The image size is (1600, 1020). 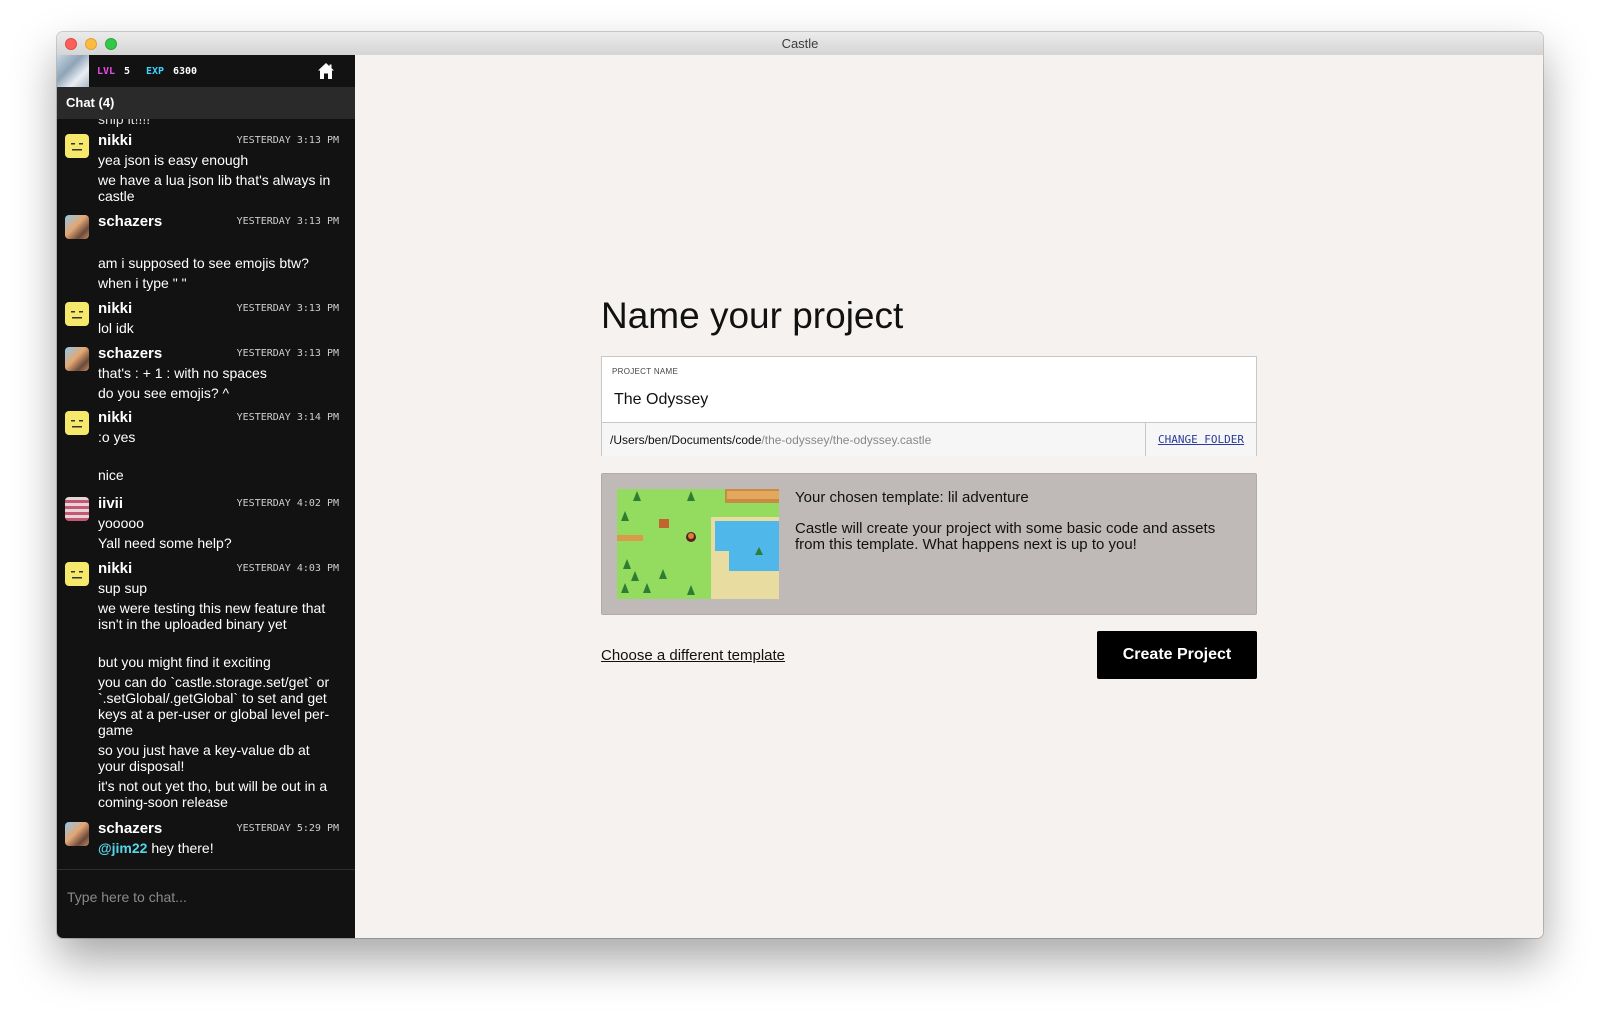 I want to click on message-text: when i type " ", so click(x=142, y=283).